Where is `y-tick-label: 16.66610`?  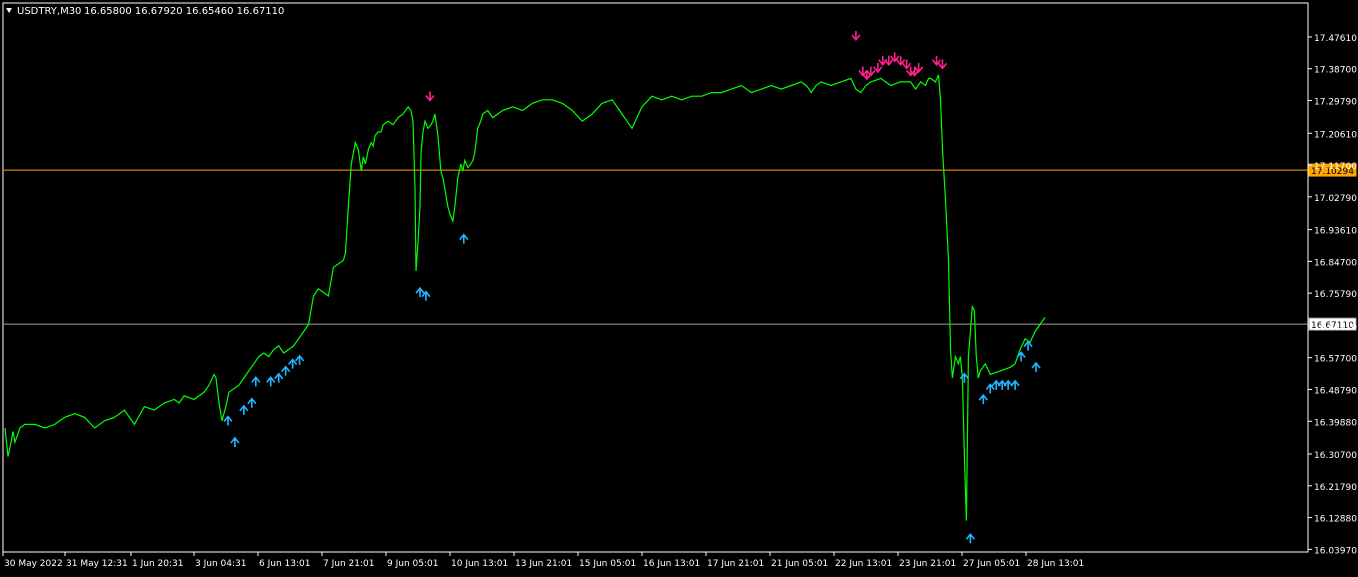
y-tick-label: 16.66610 is located at coordinates (1335, 328).